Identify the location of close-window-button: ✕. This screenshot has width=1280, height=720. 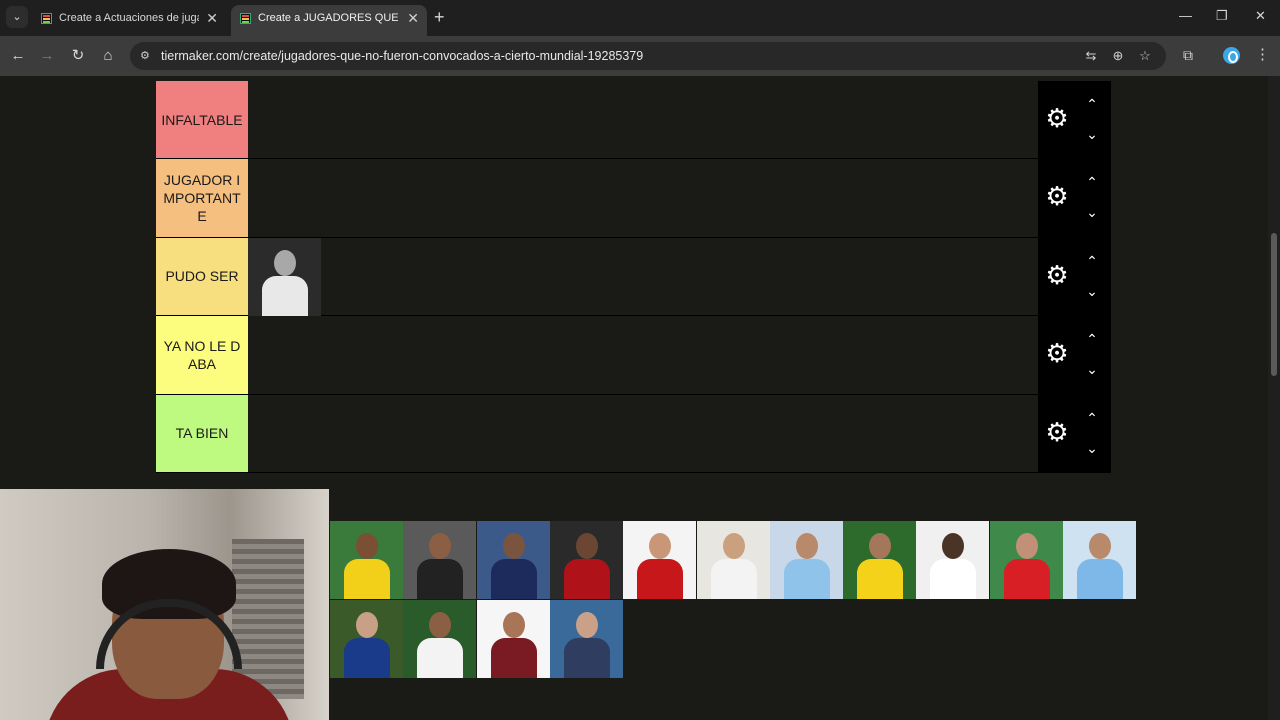
(1260, 16).